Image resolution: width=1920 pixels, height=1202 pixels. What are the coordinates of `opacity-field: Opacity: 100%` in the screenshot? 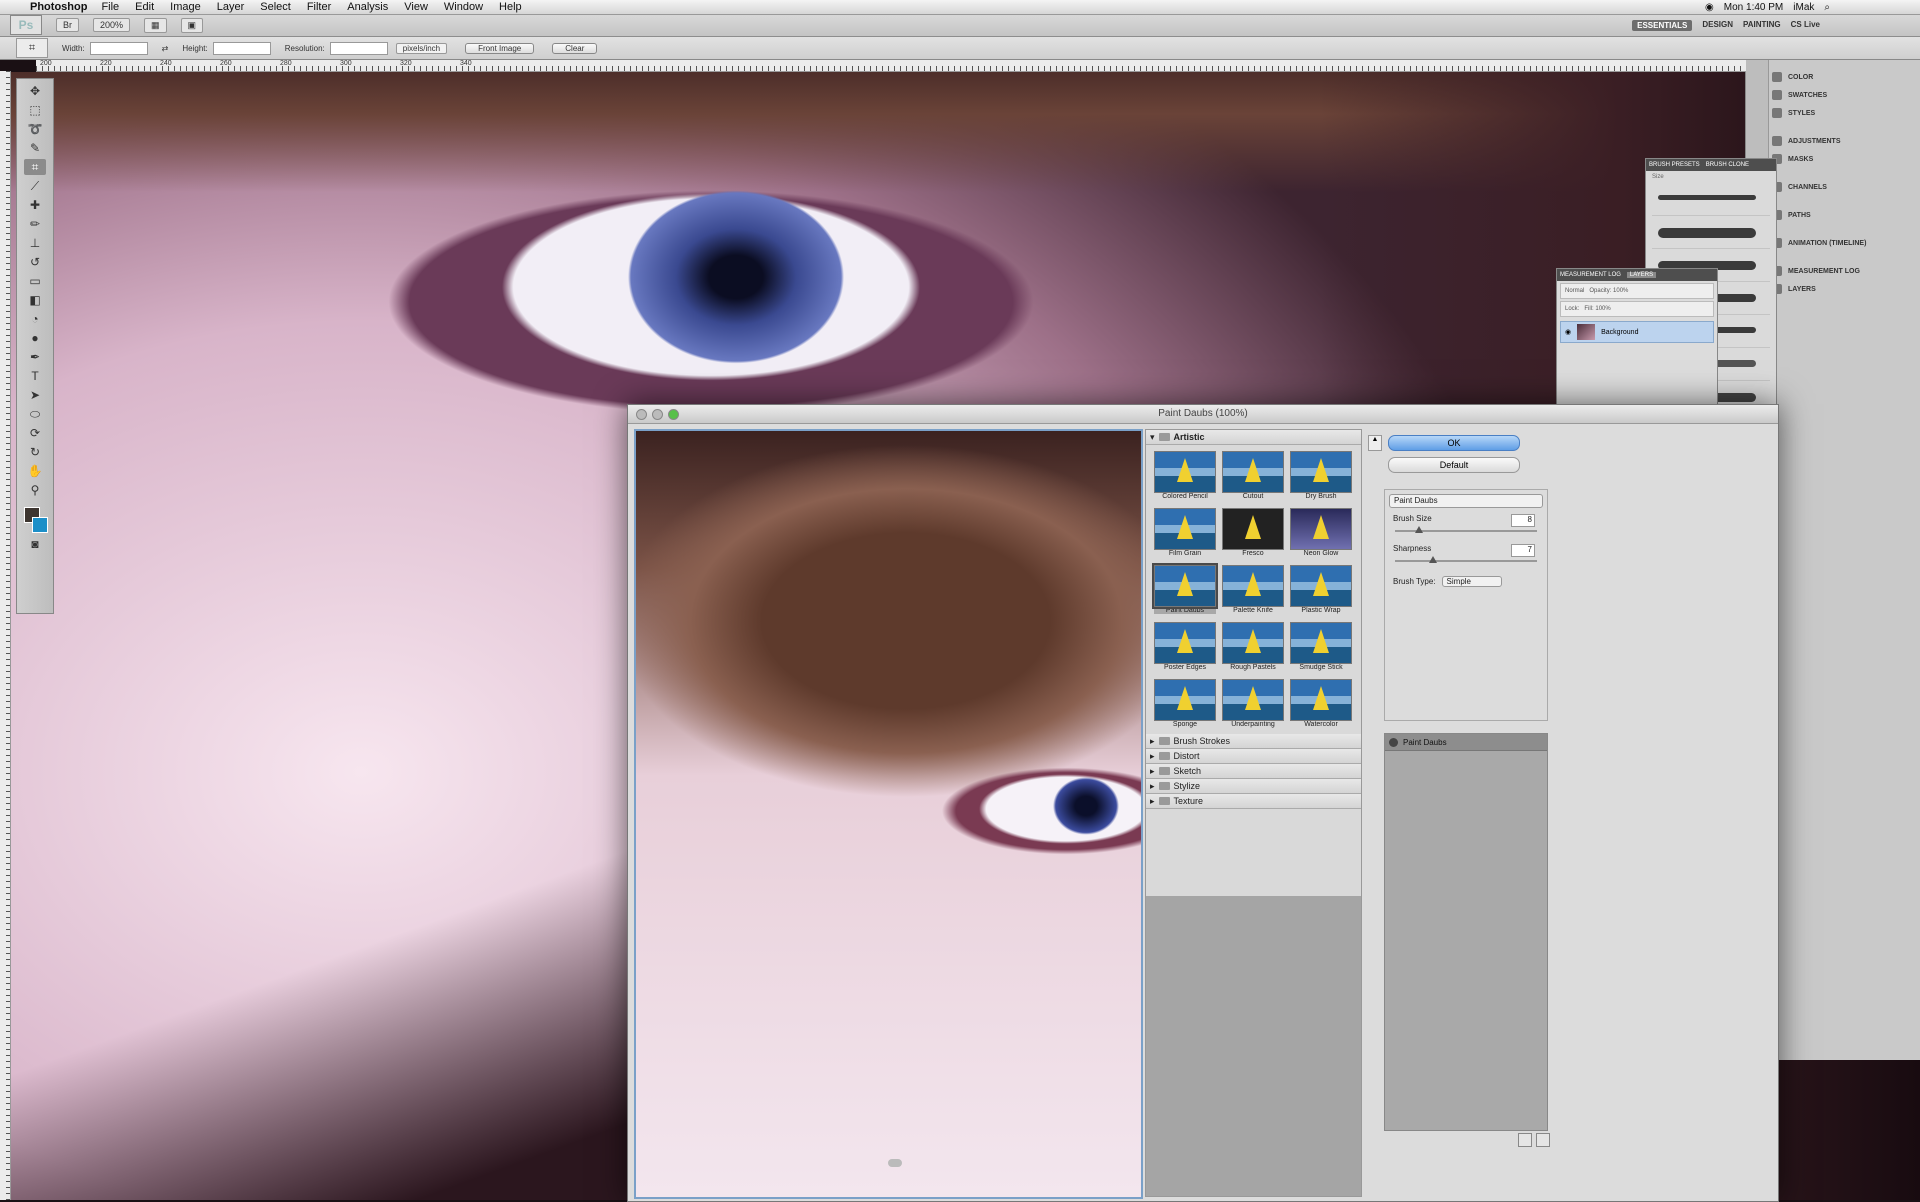 It's located at (1608, 291).